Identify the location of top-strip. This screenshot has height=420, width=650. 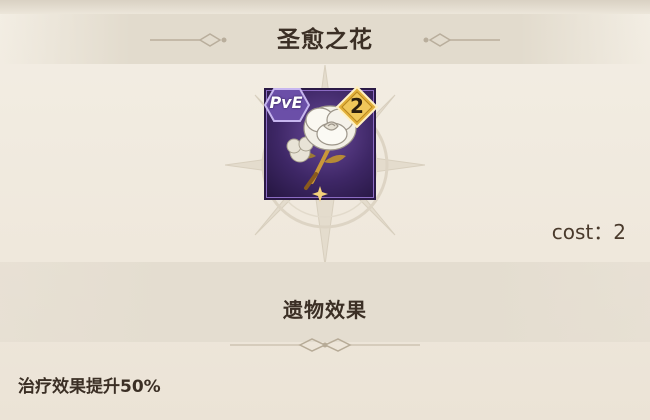
(325, 7).